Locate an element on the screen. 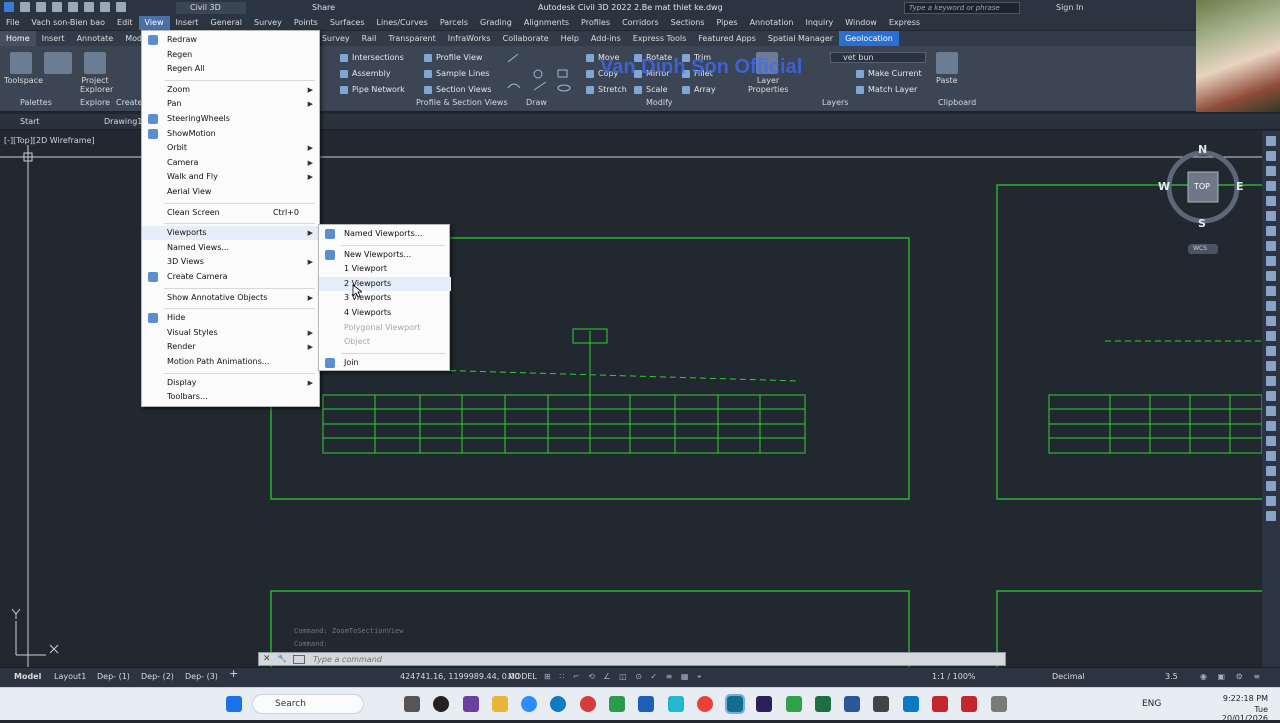 The width and height of the screenshot is (1280, 723). wcs-label: WCS is located at coordinates (1200, 248).